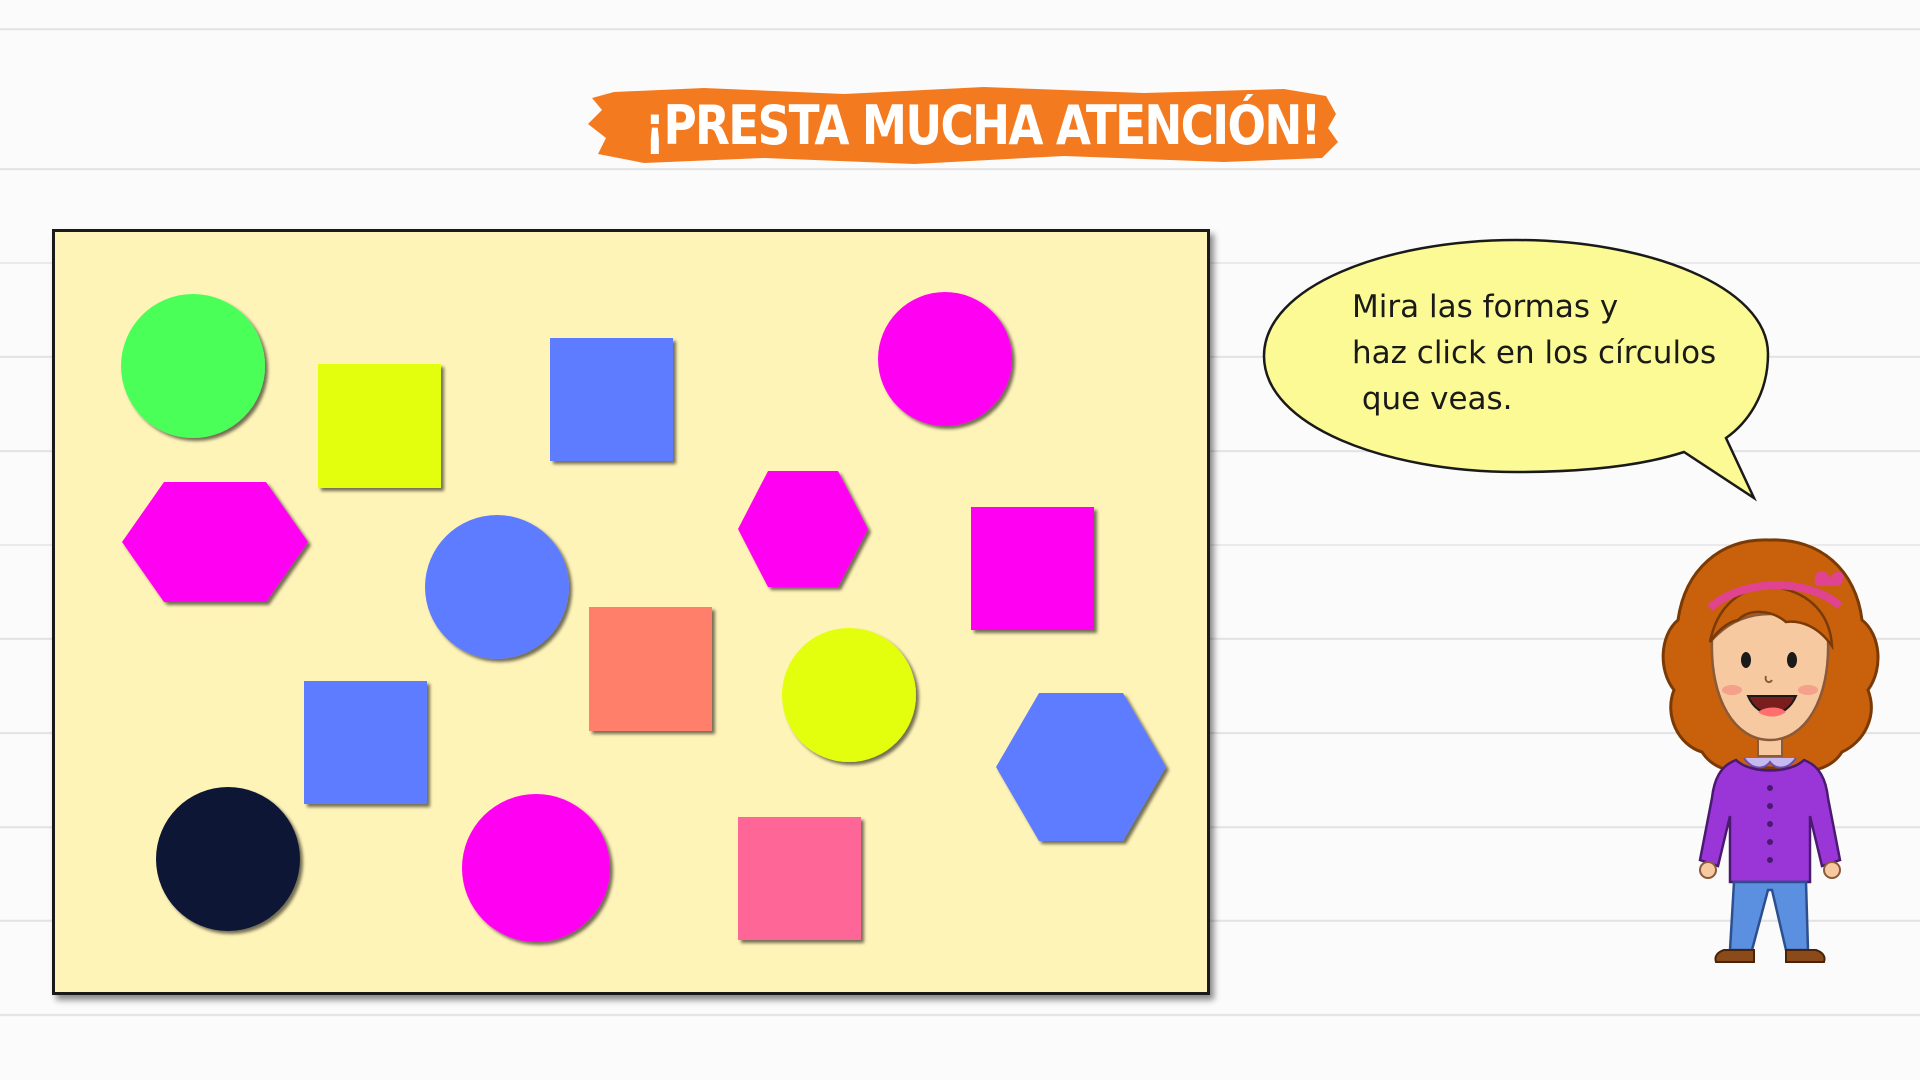  What do you see at coordinates (536, 868) in the screenshot?
I see `circle-magenta-bottom` at bounding box center [536, 868].